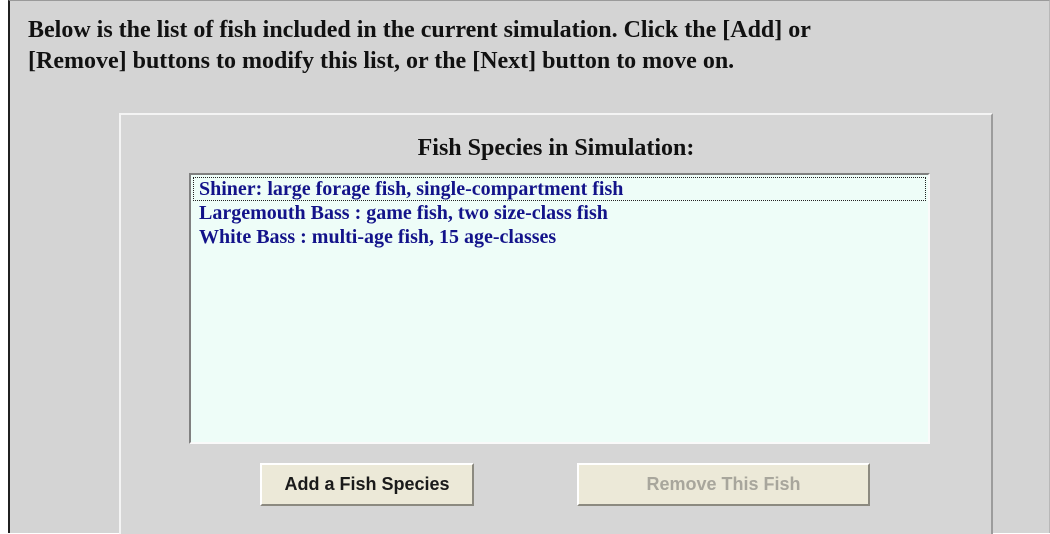 This screenshot has width=1050, height=534. I want to click on panel-title: Fish Species in Simulation:, so click(556, 148).